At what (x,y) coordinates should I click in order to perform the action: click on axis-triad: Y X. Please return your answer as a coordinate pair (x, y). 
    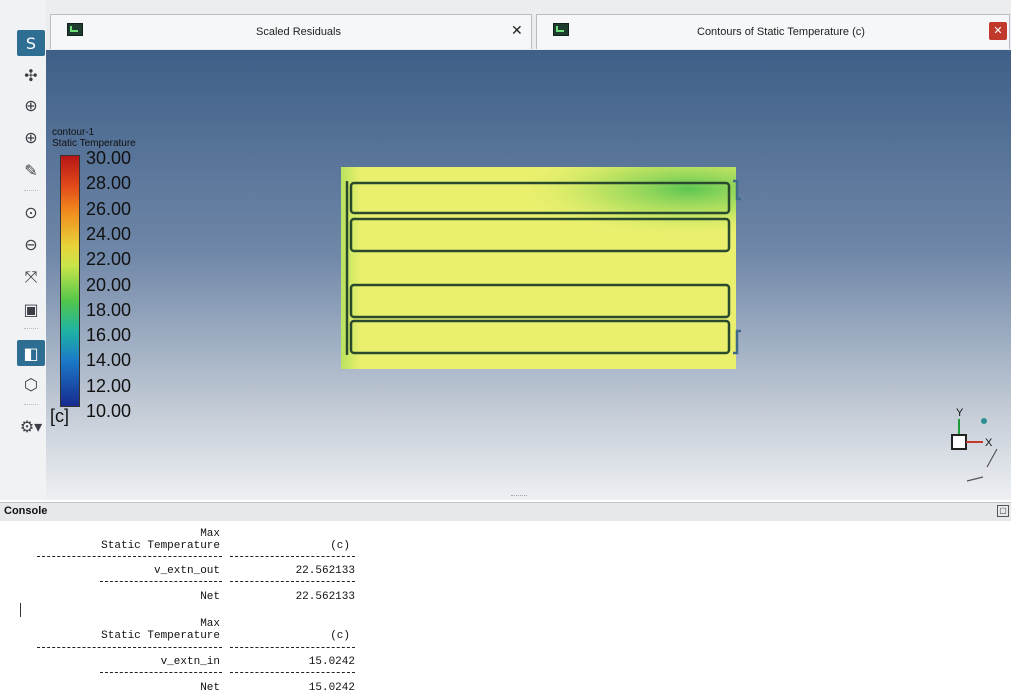
    Looking at the image, I should click on (974, 445).